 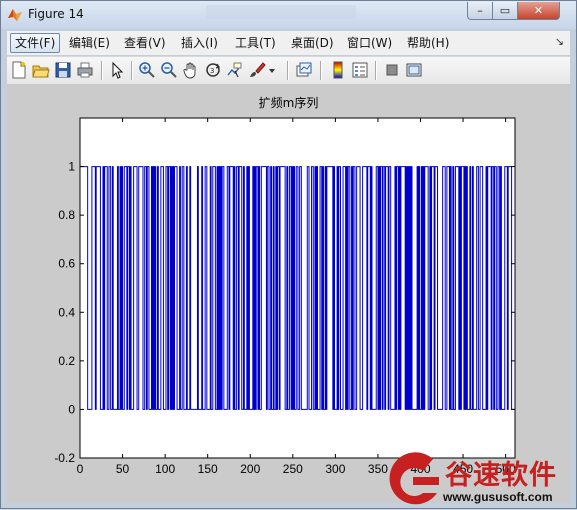 I want to click on close-button: ✕, so click(x=538, y=11).